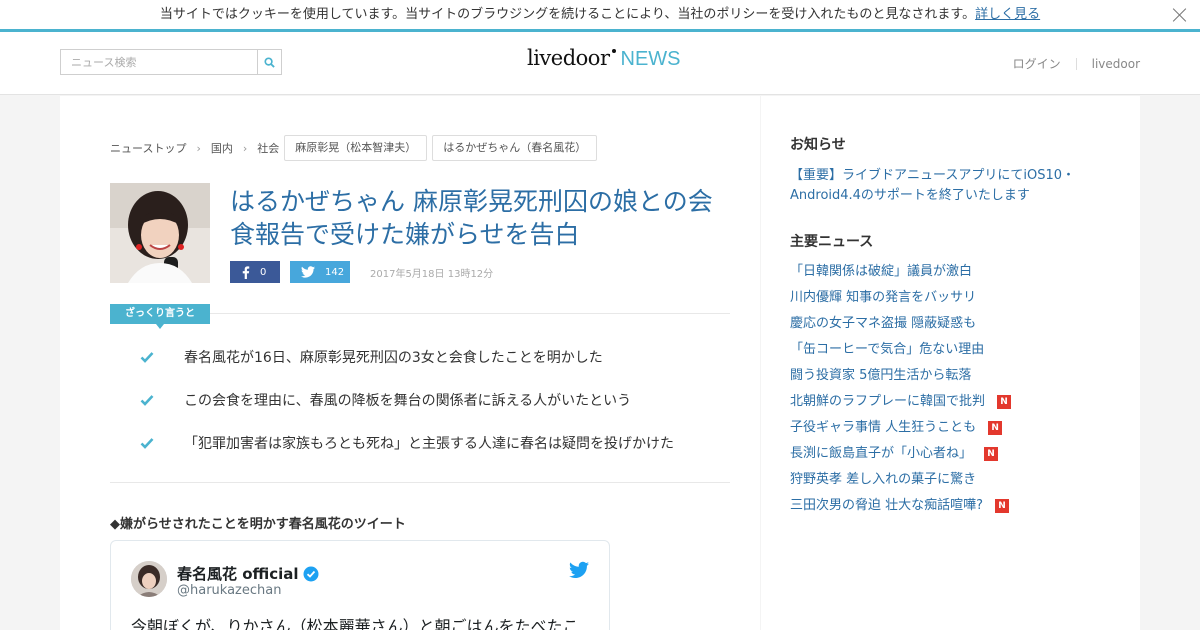 This screenshot has height=630, width=1200. Describe the element at coordinates (148, 148) in the screenshot. I see `breadcrumb-top: ニューストップ` at that location.